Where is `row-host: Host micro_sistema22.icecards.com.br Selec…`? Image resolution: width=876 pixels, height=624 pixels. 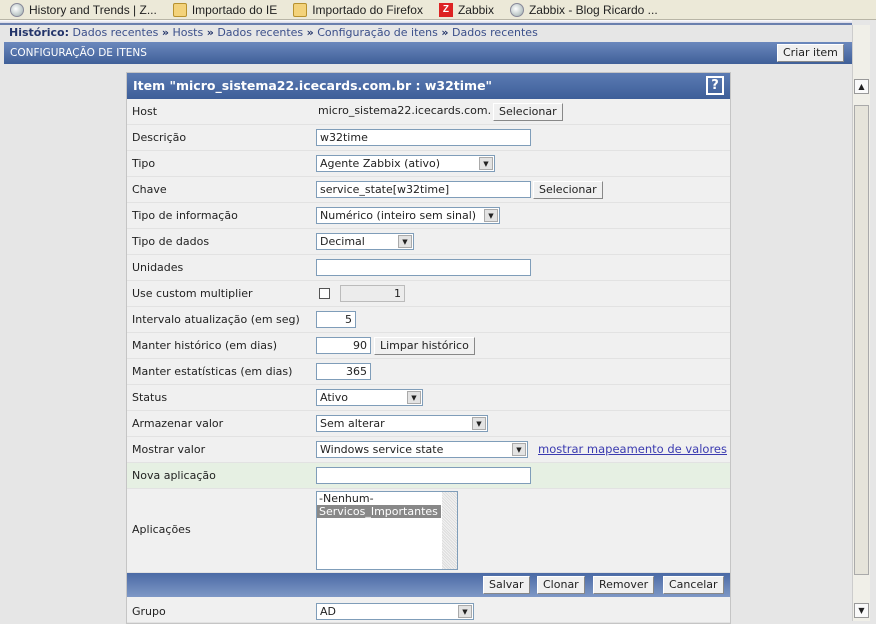 row-host: Host micro_sistema22.icecards.com.br Selec… is located at coordinates (428, 112).